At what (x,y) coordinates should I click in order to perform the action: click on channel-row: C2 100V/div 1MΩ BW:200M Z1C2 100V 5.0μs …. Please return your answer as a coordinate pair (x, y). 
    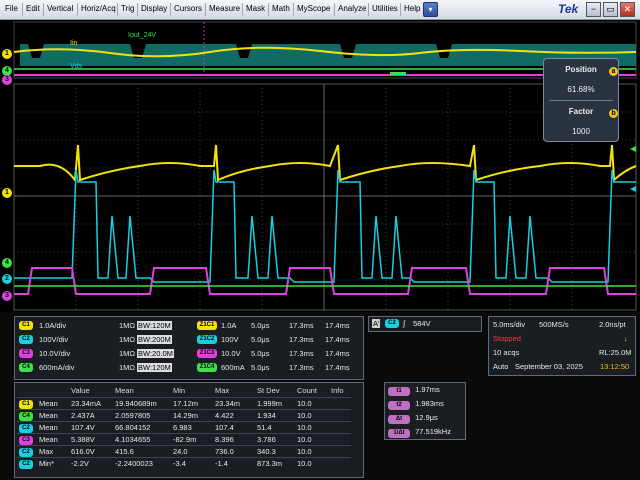
    Looking at the image, I should click on (189, 341).